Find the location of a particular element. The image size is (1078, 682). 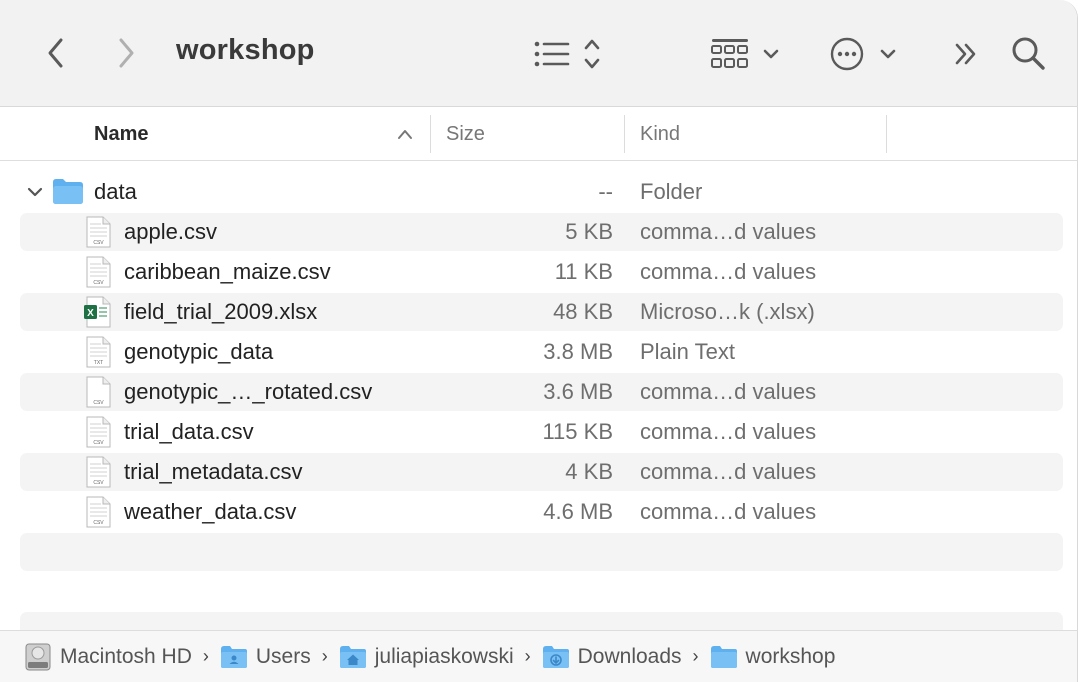

path-item-macintosh-hd: Macintosh HD is located at coordinates (108, 657).